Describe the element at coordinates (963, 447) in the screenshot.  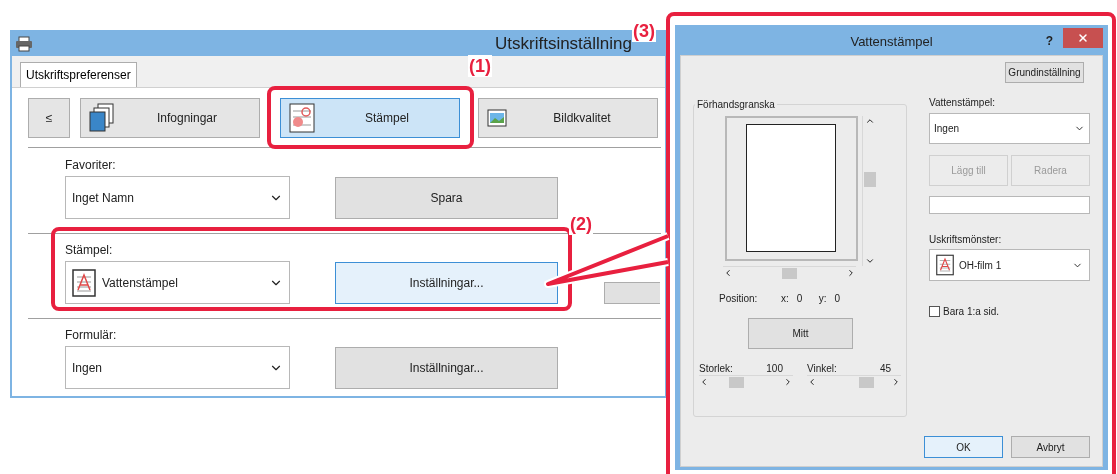
I see `dialog-button: OK` at that location.